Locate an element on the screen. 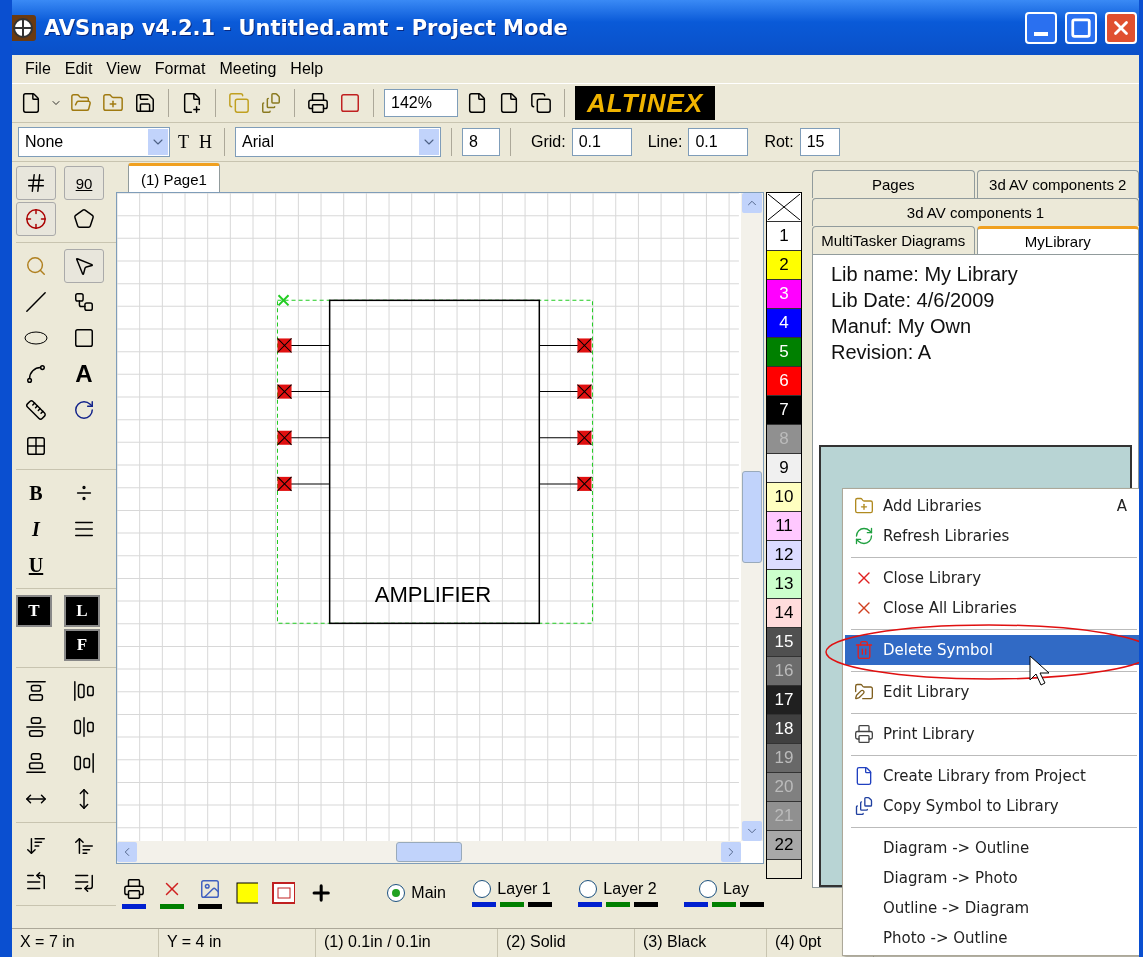 The width and height of the screenshot is (1143, 957). library-tab: 3d AV components 2 is located at coordinates (1057, 184).